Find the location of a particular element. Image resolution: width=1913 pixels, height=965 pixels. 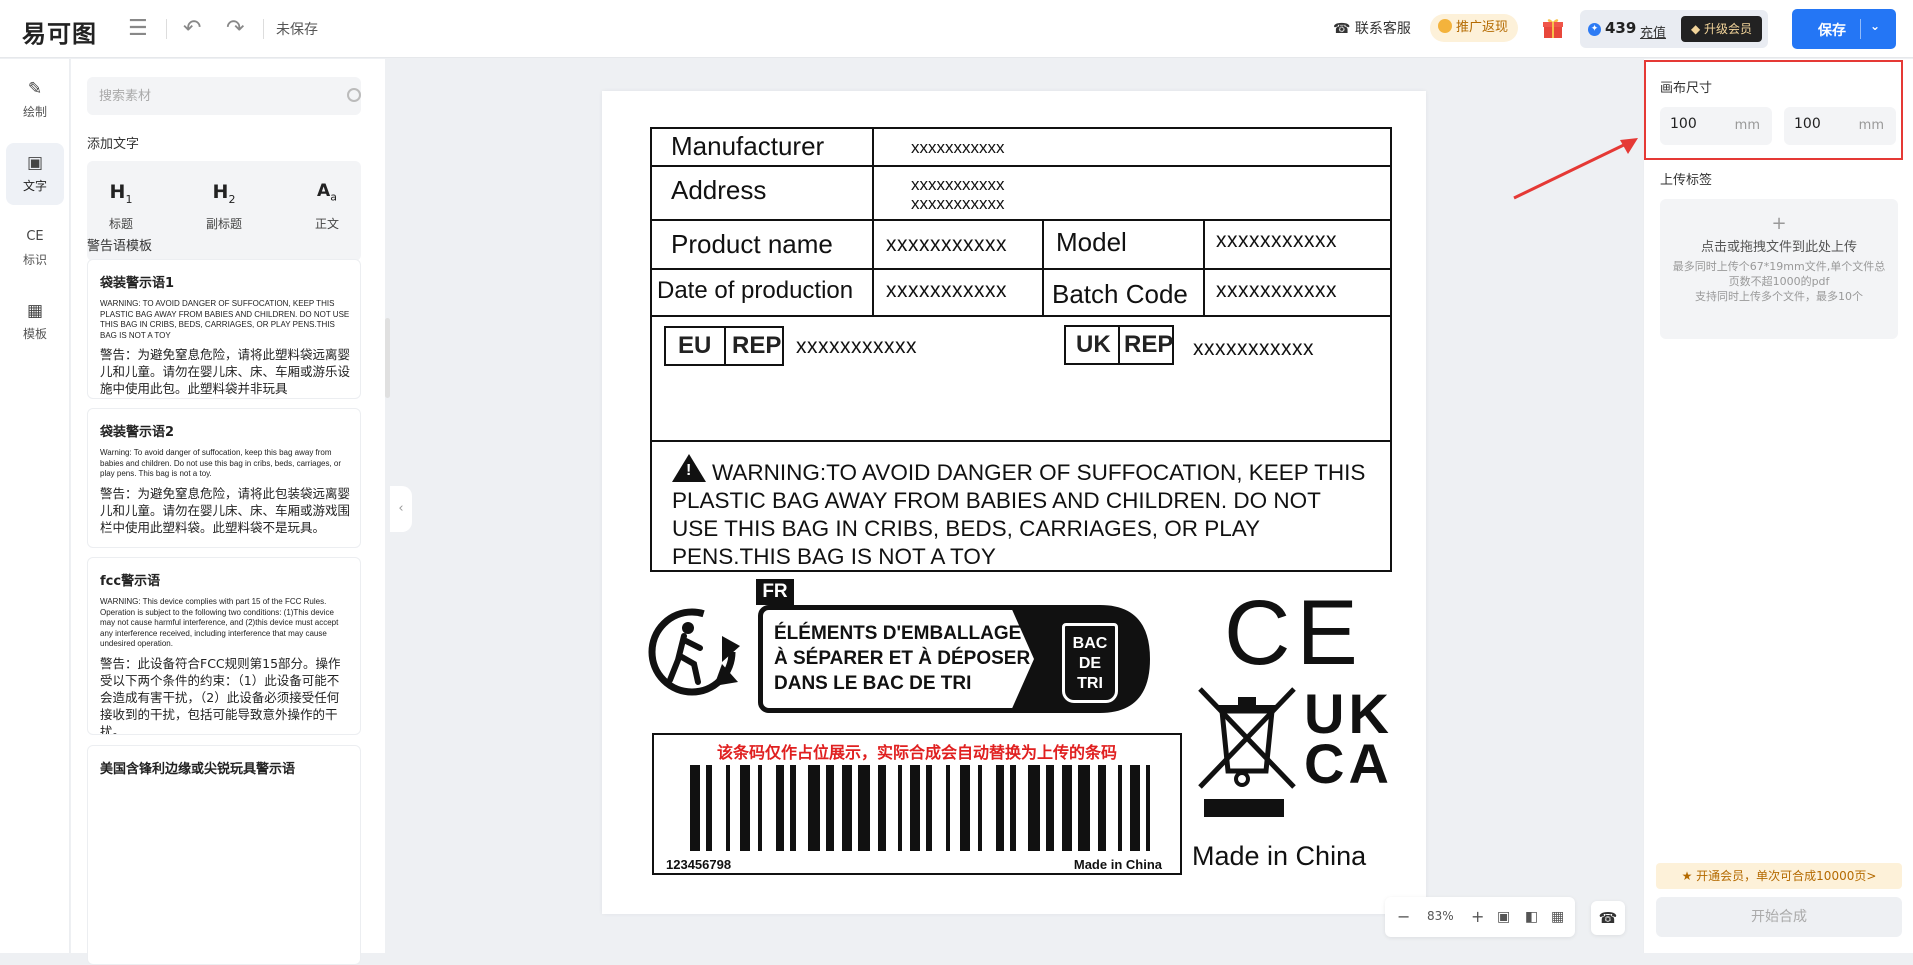

template-title: 袋装警示语1 is located at coordinates (137, 283).